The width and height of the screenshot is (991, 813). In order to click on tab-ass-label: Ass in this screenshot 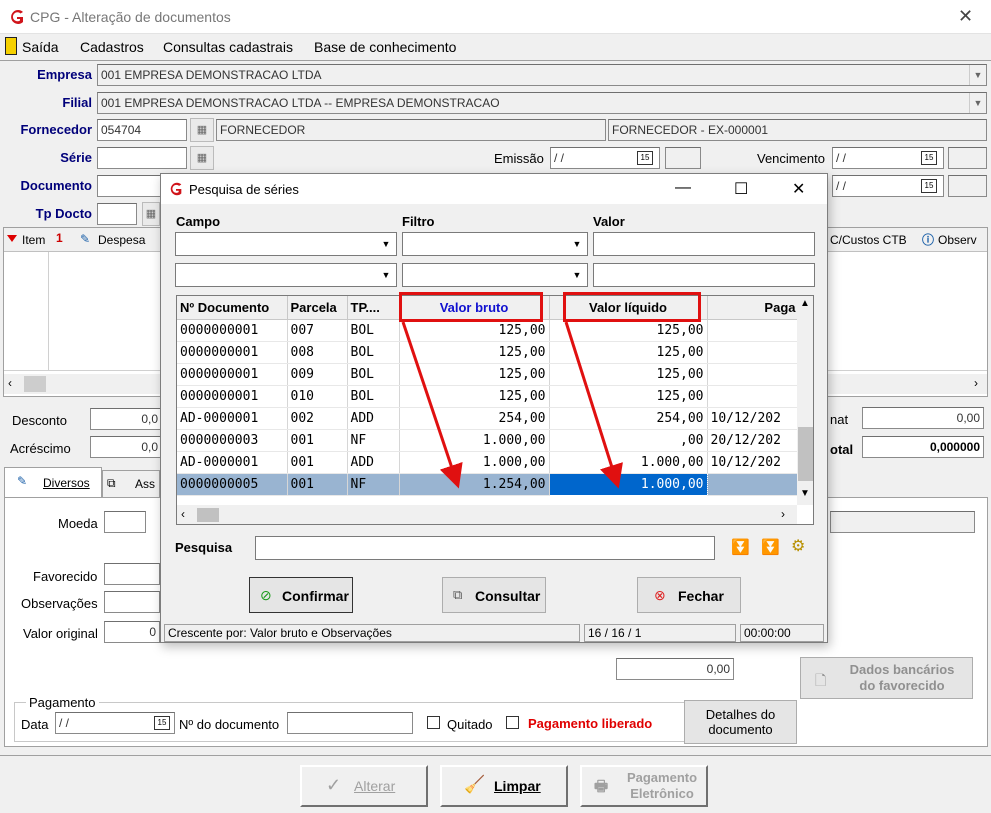, I will do `click(145, 484)`.